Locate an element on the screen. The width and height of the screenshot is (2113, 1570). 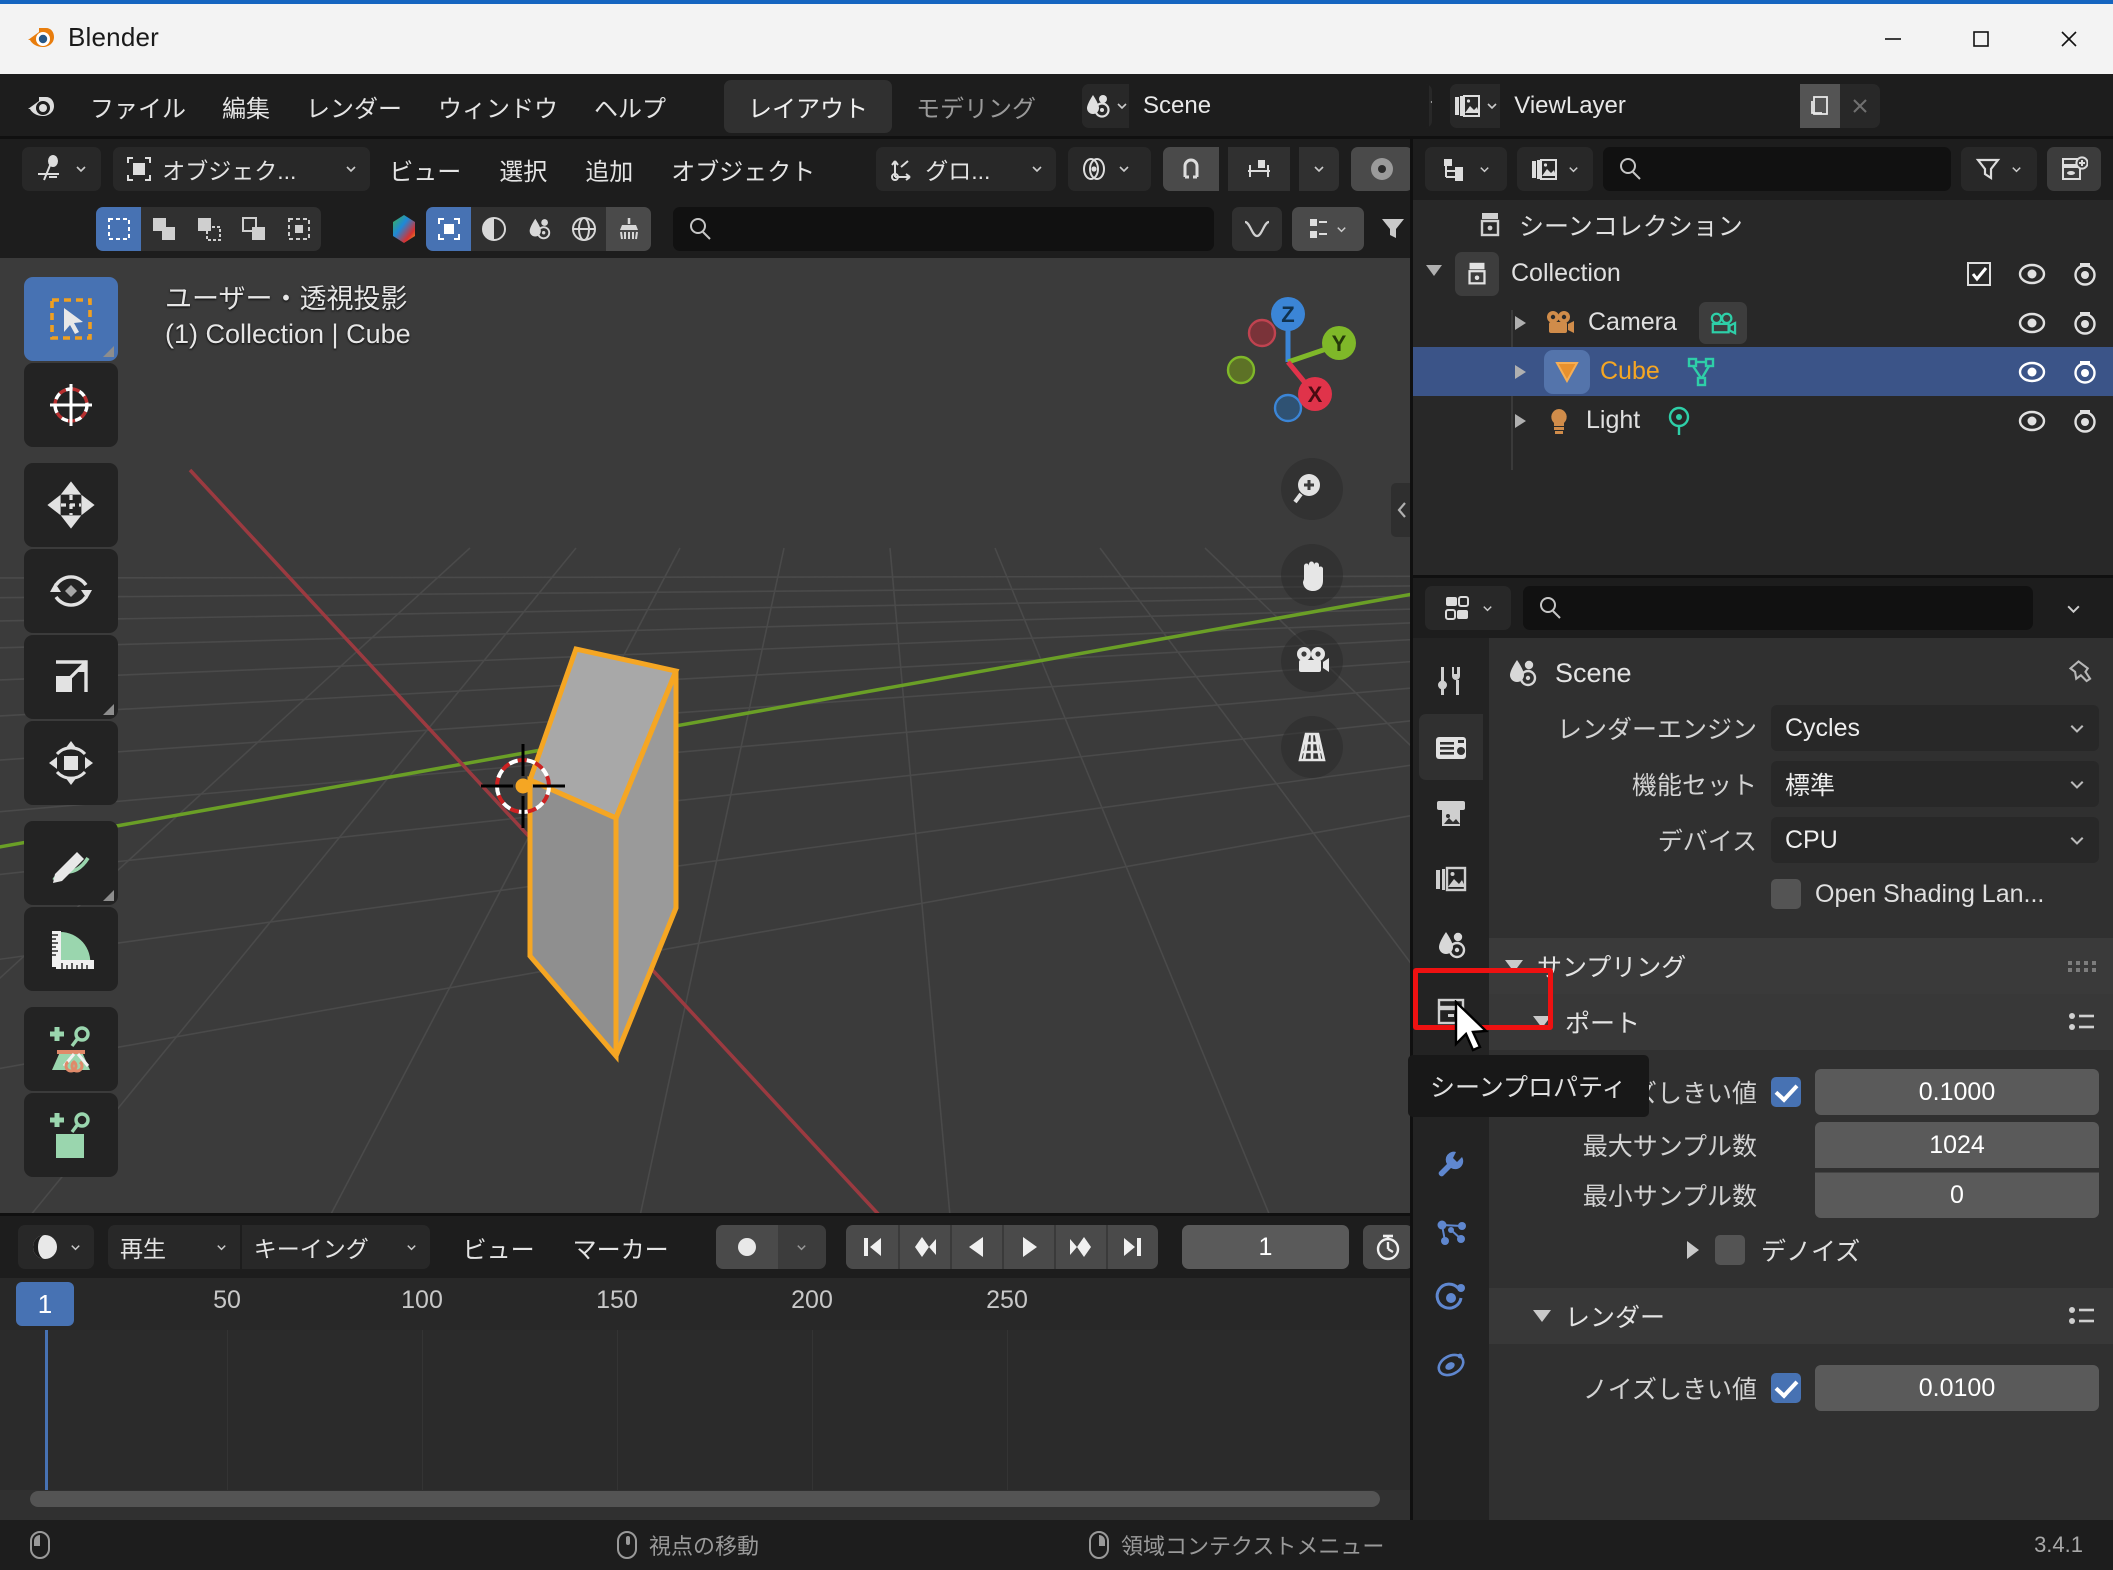
tool-rotate is located at coordinates (71, 591).